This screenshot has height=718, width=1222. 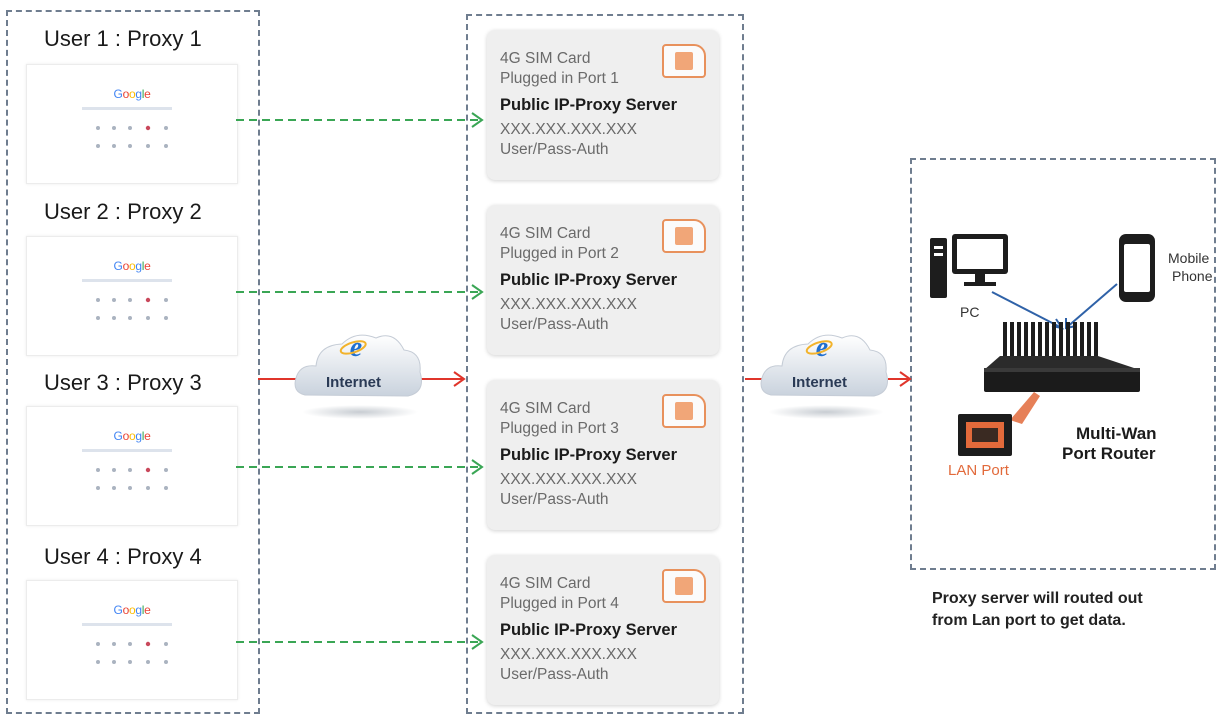 I want to click on note-line-2: from Lan port to get data., so click(x=1029, y=620).